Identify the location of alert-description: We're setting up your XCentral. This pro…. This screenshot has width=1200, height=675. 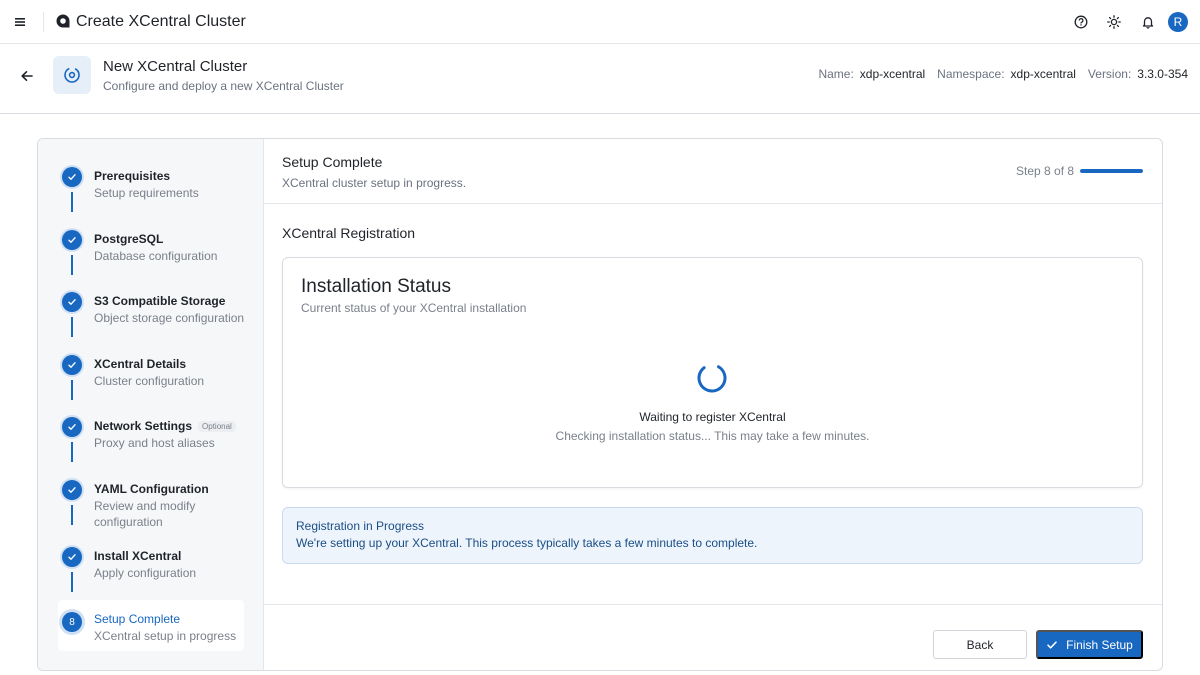
(527, 543).